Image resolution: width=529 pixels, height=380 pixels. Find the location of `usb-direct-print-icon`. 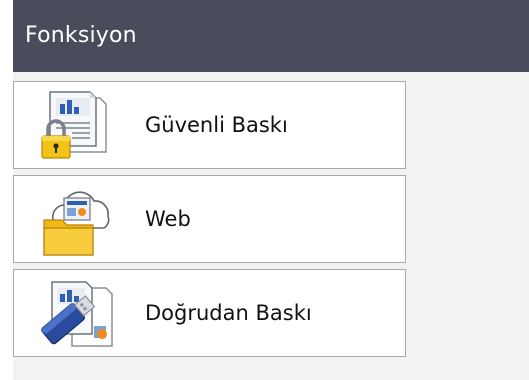

usb-direct-print-icon is located at coordinates (77, 314).